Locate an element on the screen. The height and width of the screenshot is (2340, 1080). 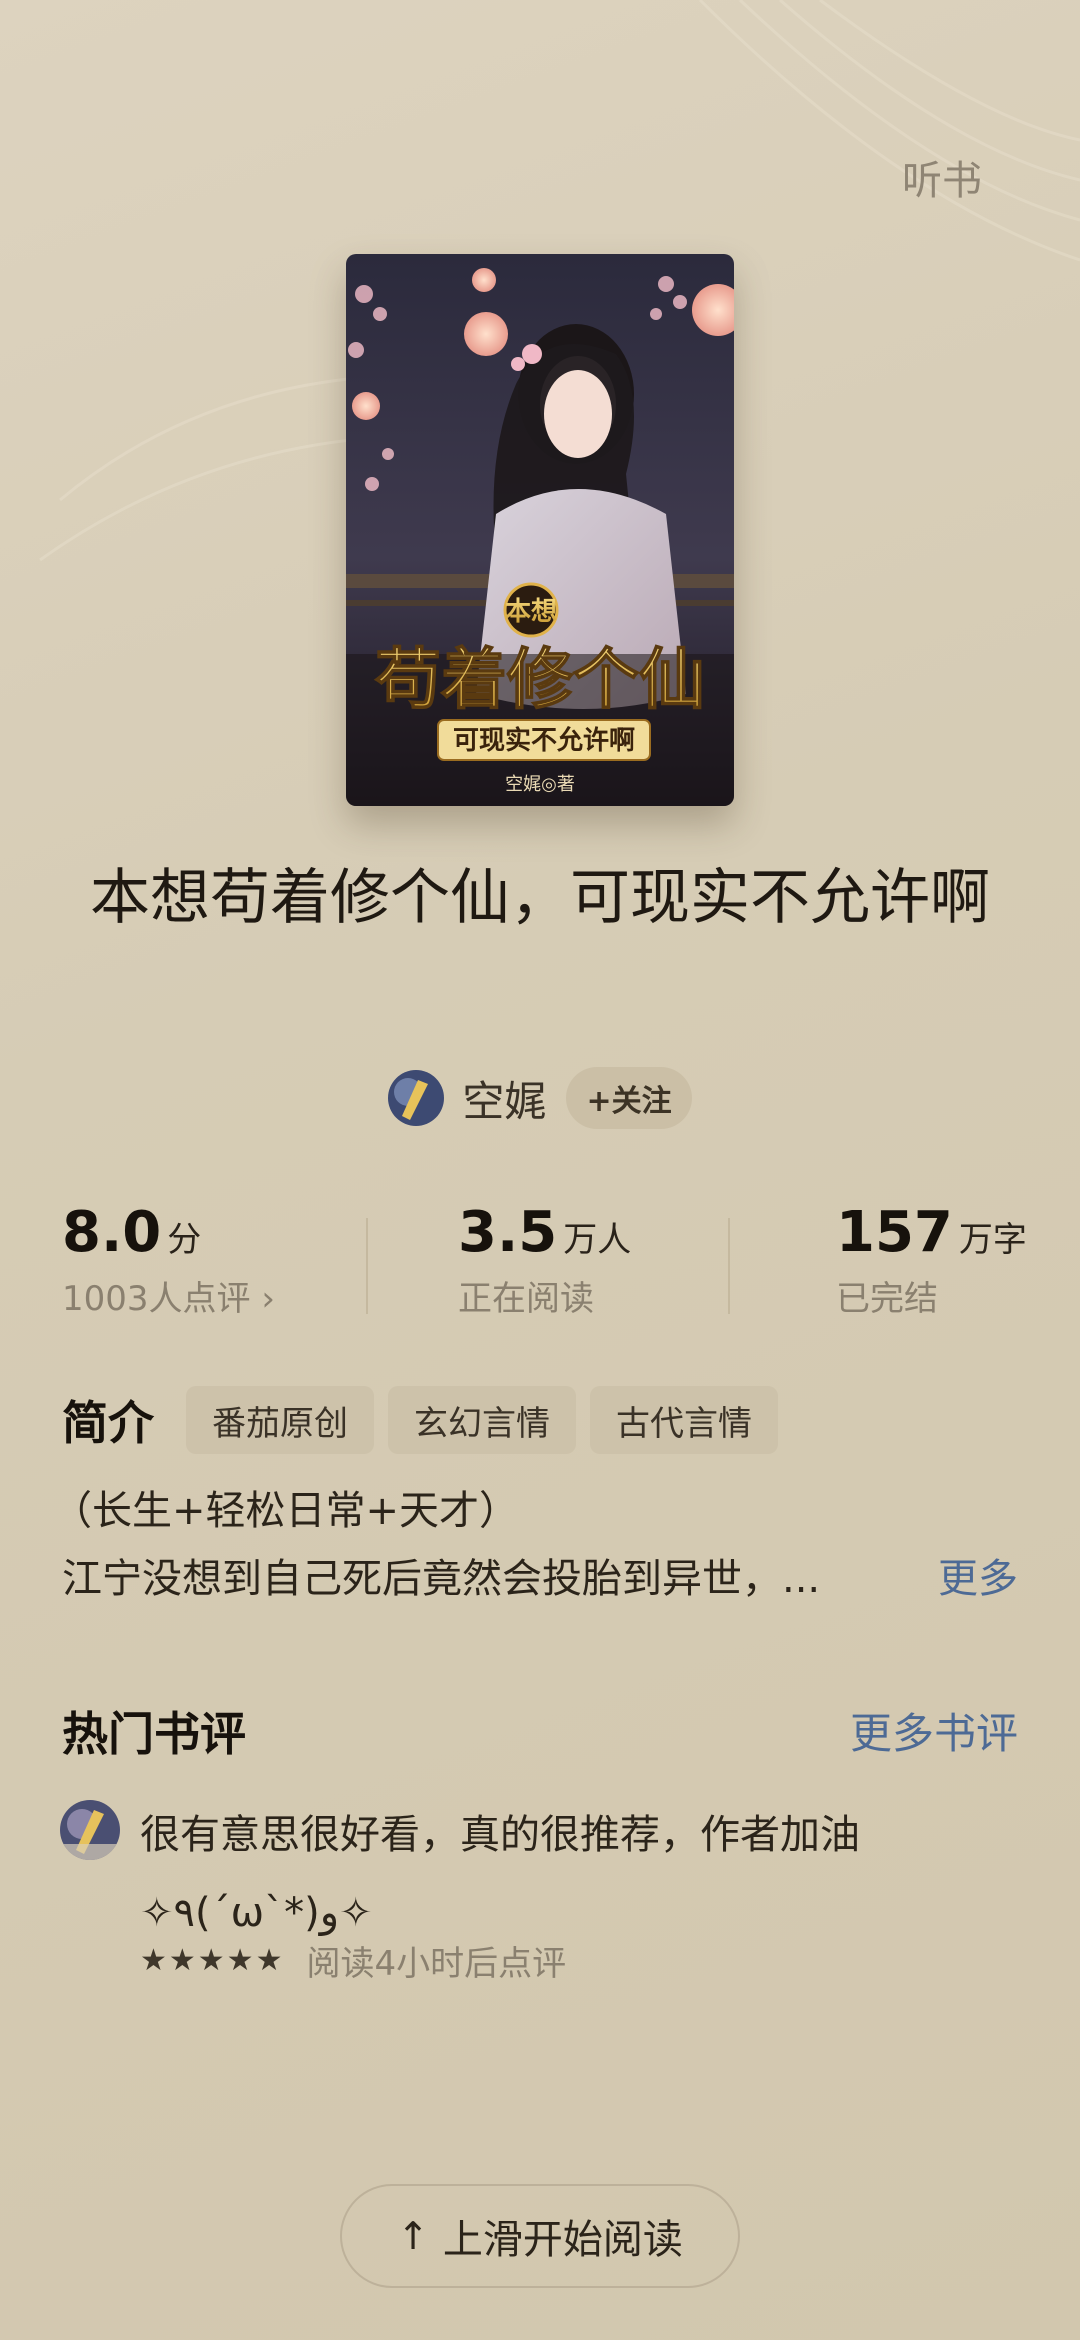
author-row: 空娓 +关注 is located at coordinates (540, 1098).